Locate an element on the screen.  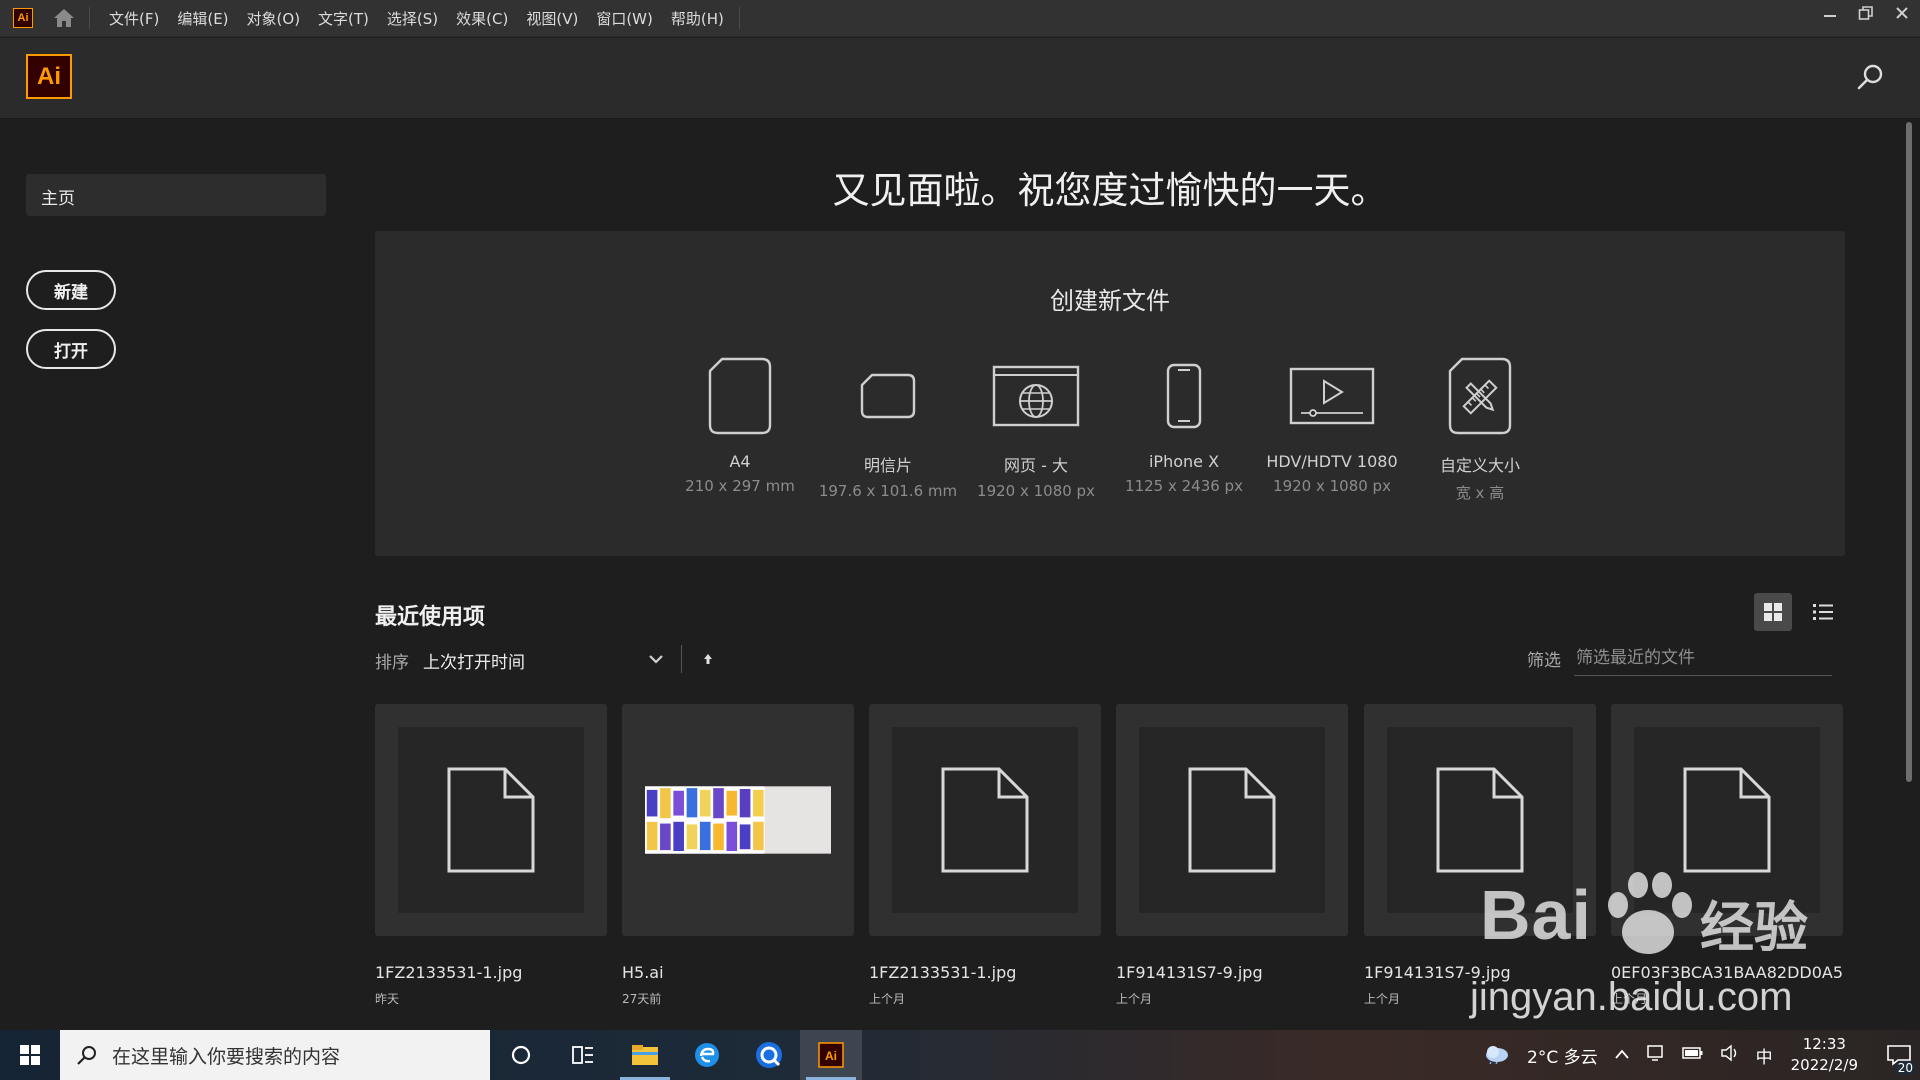
preset-custom-size: 自定义大小 宽 x 高 is located at coordinates (1480, 429).